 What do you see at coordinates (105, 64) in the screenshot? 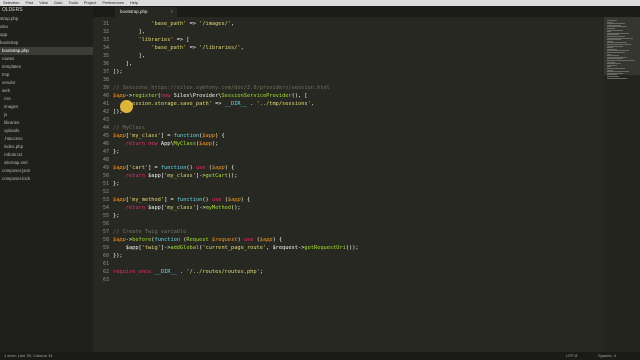
I see `line-number: 36` at bounding box center [105, 64].